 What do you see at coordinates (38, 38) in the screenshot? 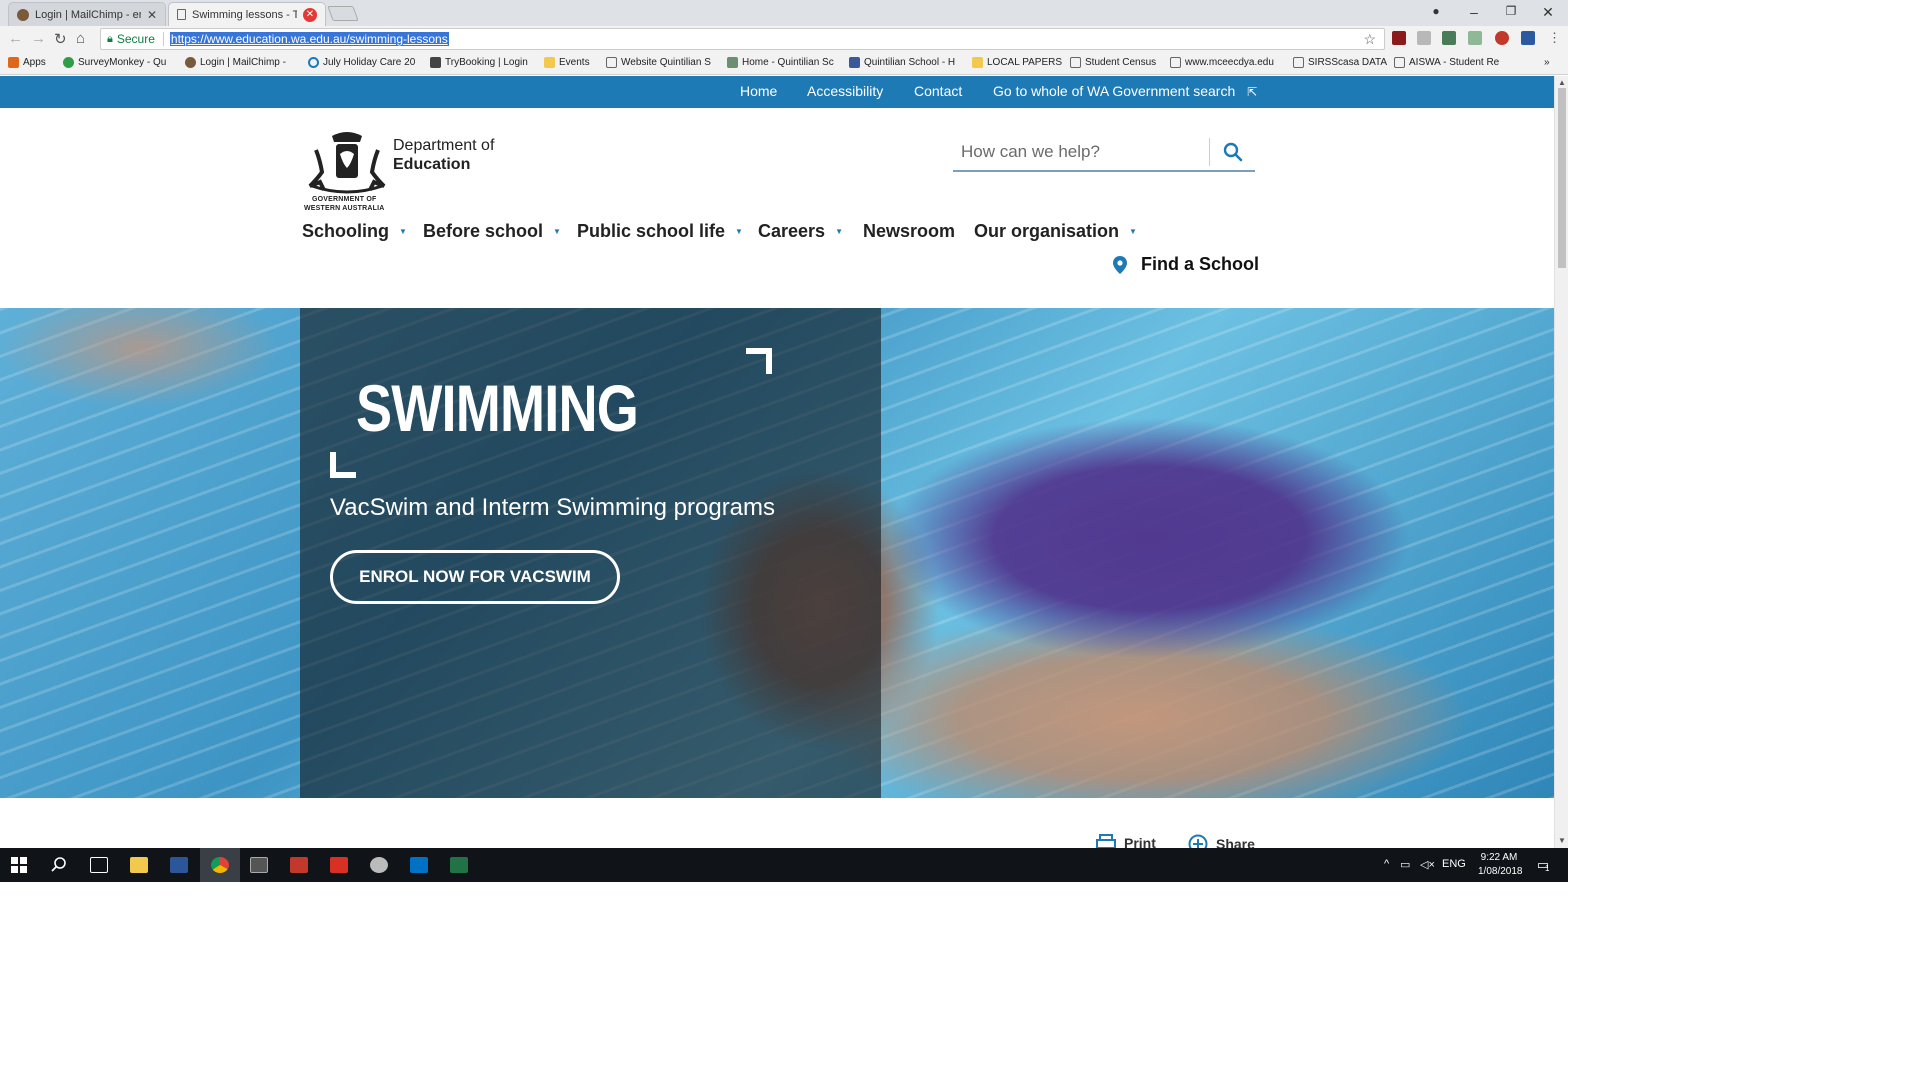
I see `forward-icon: →` at bounding box center [38, 38].